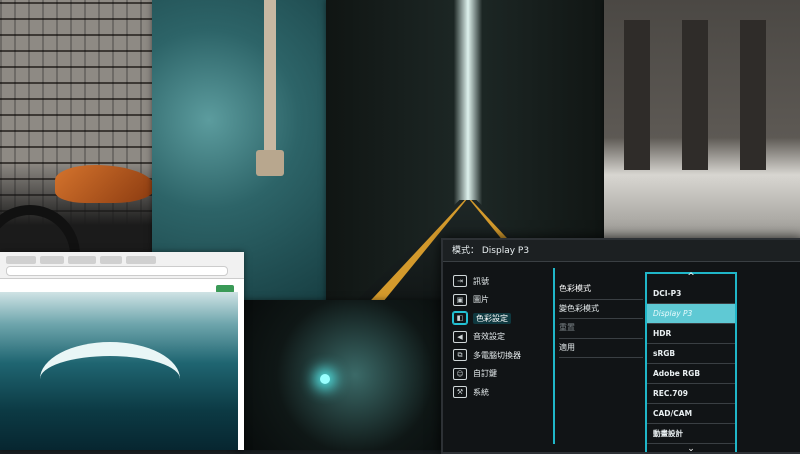 The image size is (800, 454). What do you see at coordinates (691, 394) in the screenshot?
I see `color-mode-option: REC.709` at bounding box center [691, 394].